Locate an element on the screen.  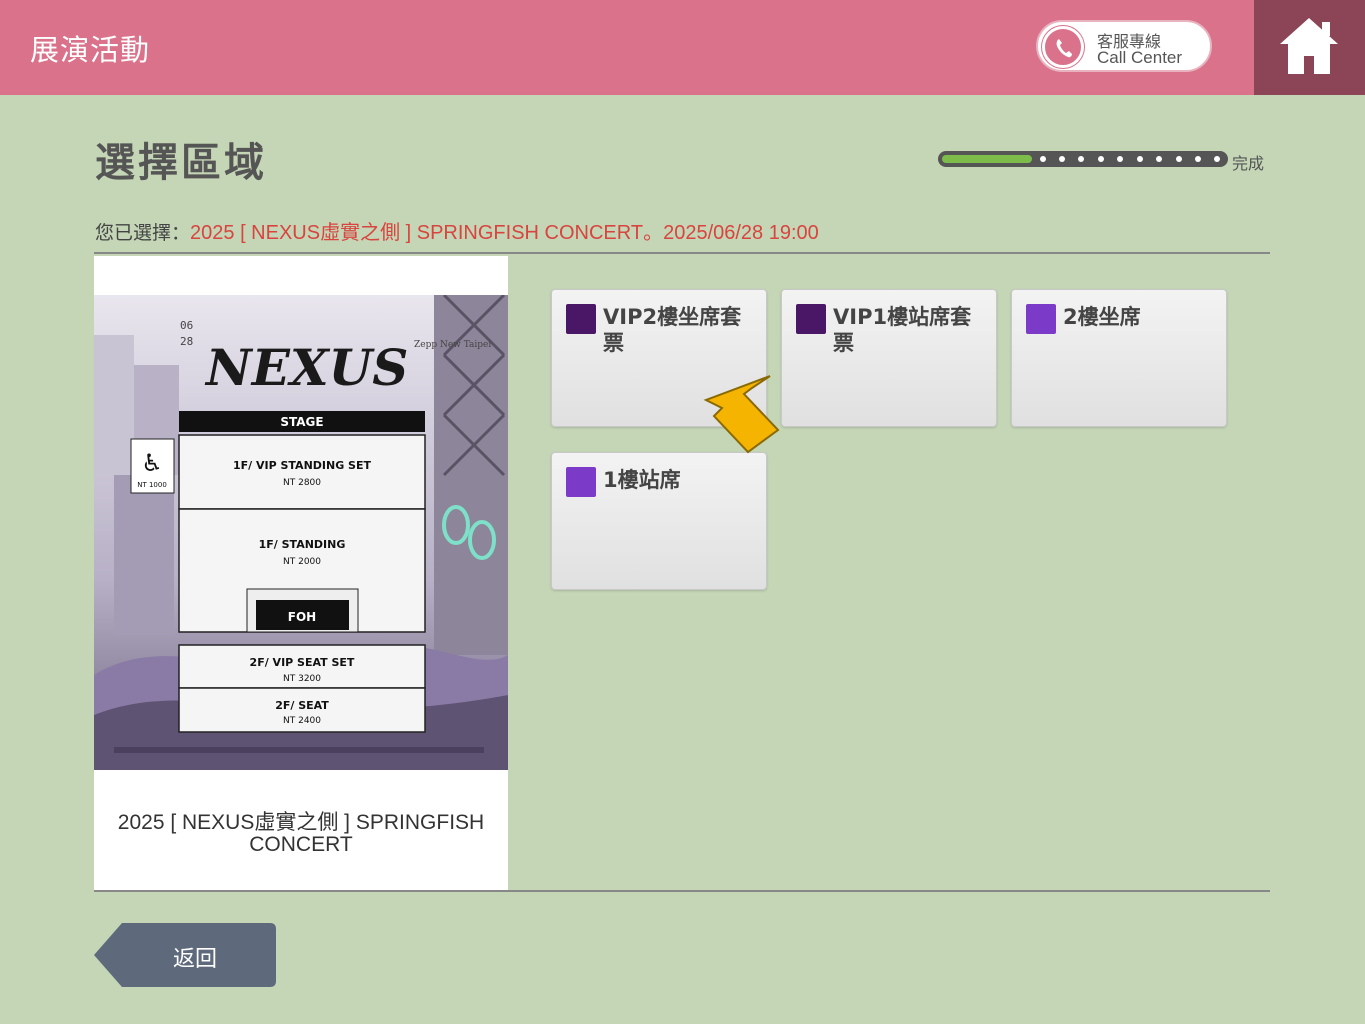
zone-label: 2樓坐席 is located at coordinates (1102, 317).